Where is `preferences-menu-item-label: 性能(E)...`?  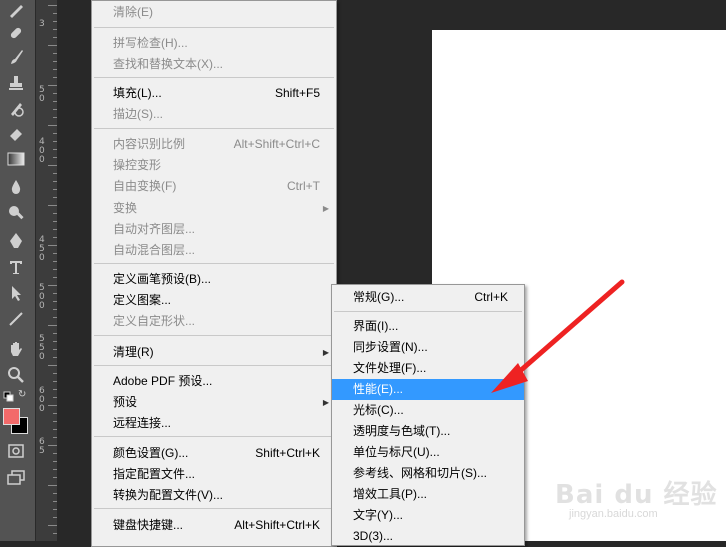
preferences-menu-item-label: 性能(E)... is located at coordinates (378, 389).